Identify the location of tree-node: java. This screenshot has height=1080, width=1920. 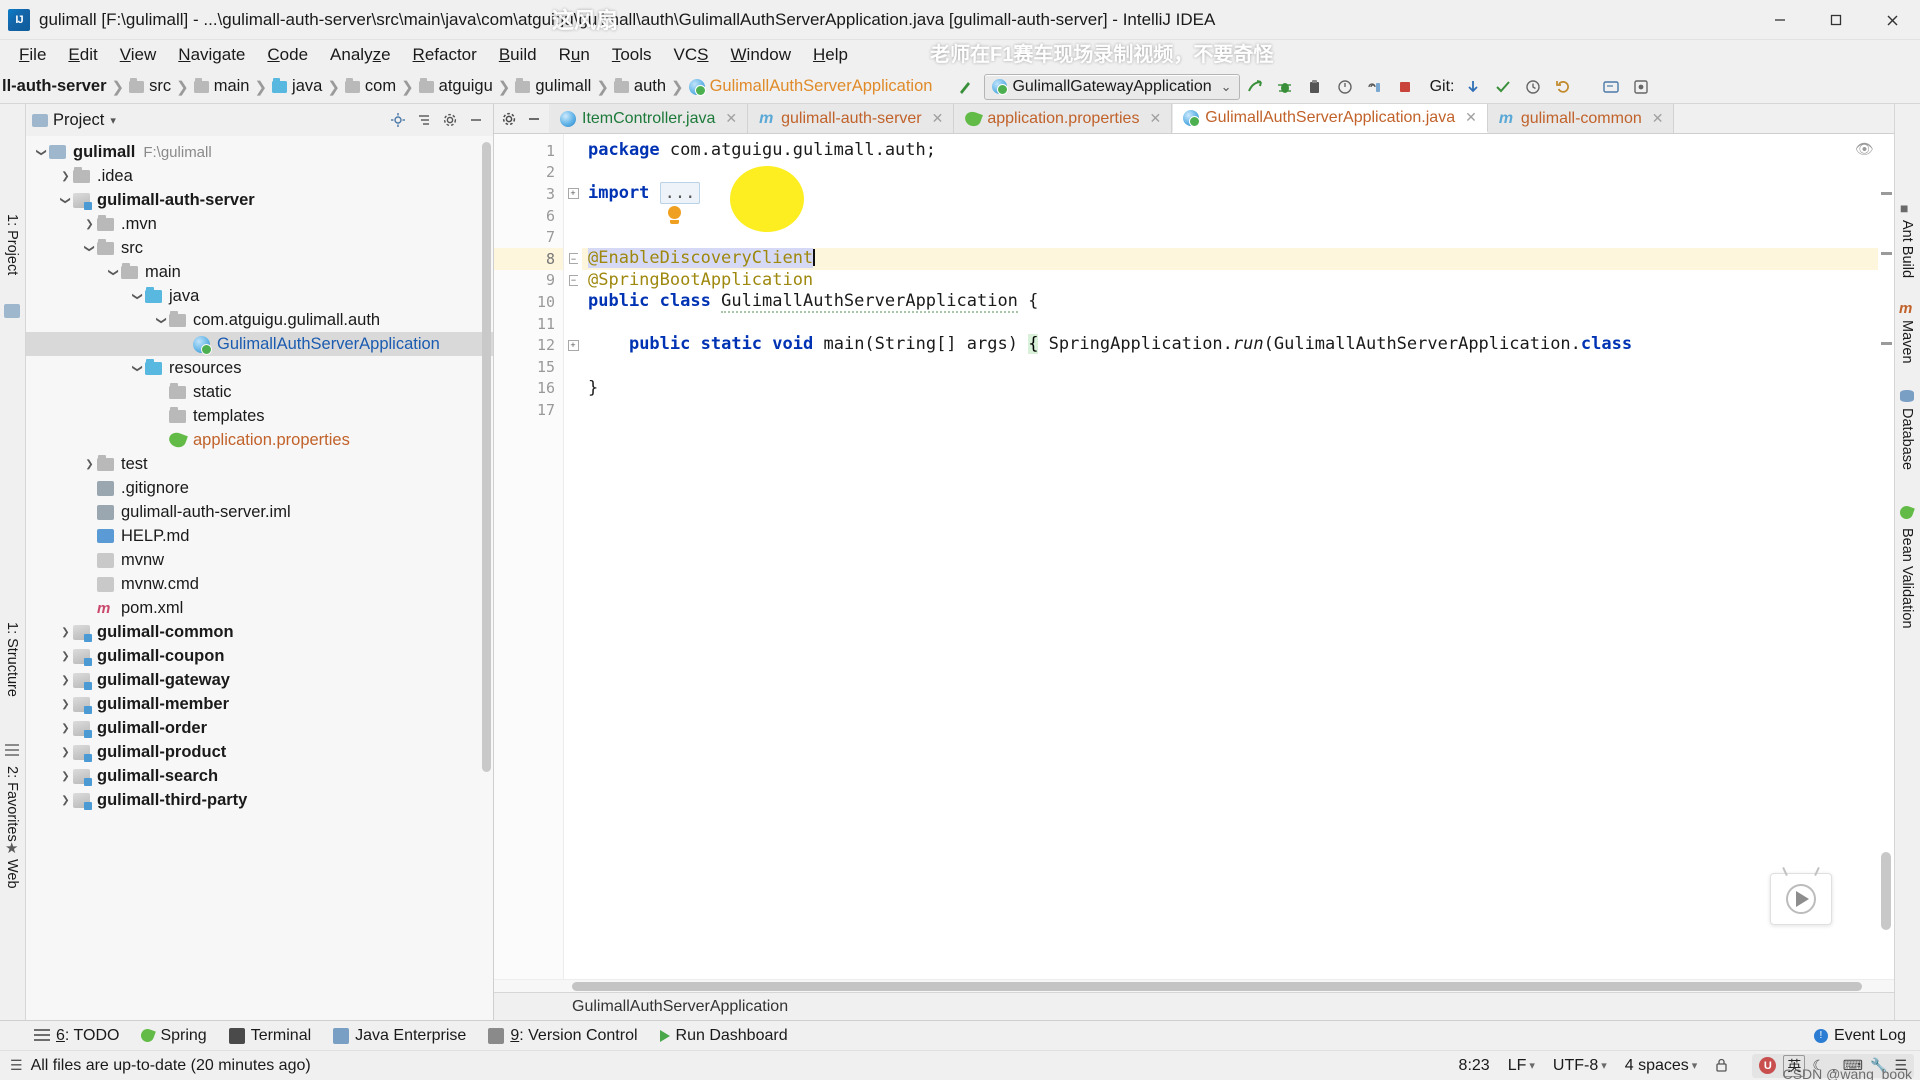
(259, 296).